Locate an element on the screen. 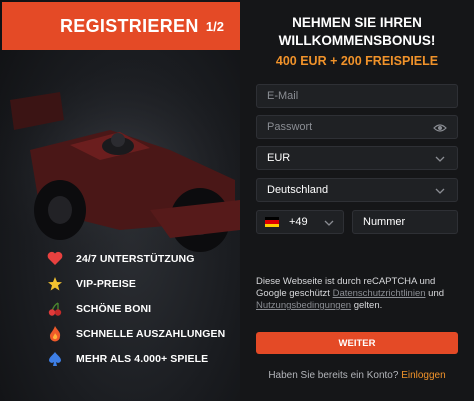 The image size is (474, 401). germany-flag-icon is located at coordinates (272, 222).